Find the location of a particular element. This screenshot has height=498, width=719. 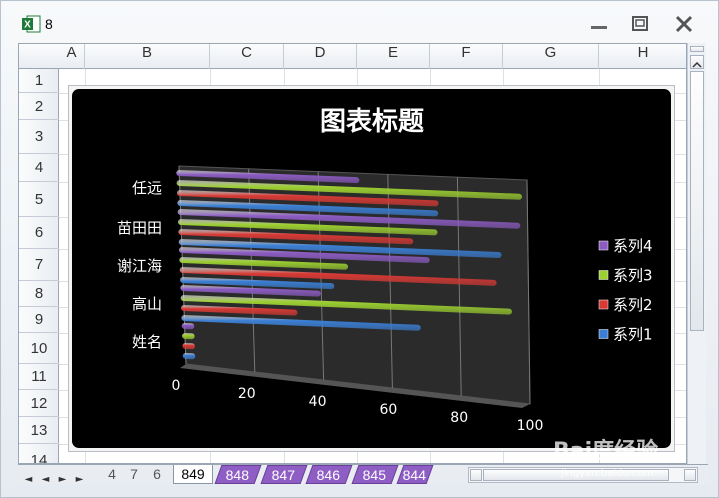

sheet-tab: 845 is located at coordinates (375, 474).